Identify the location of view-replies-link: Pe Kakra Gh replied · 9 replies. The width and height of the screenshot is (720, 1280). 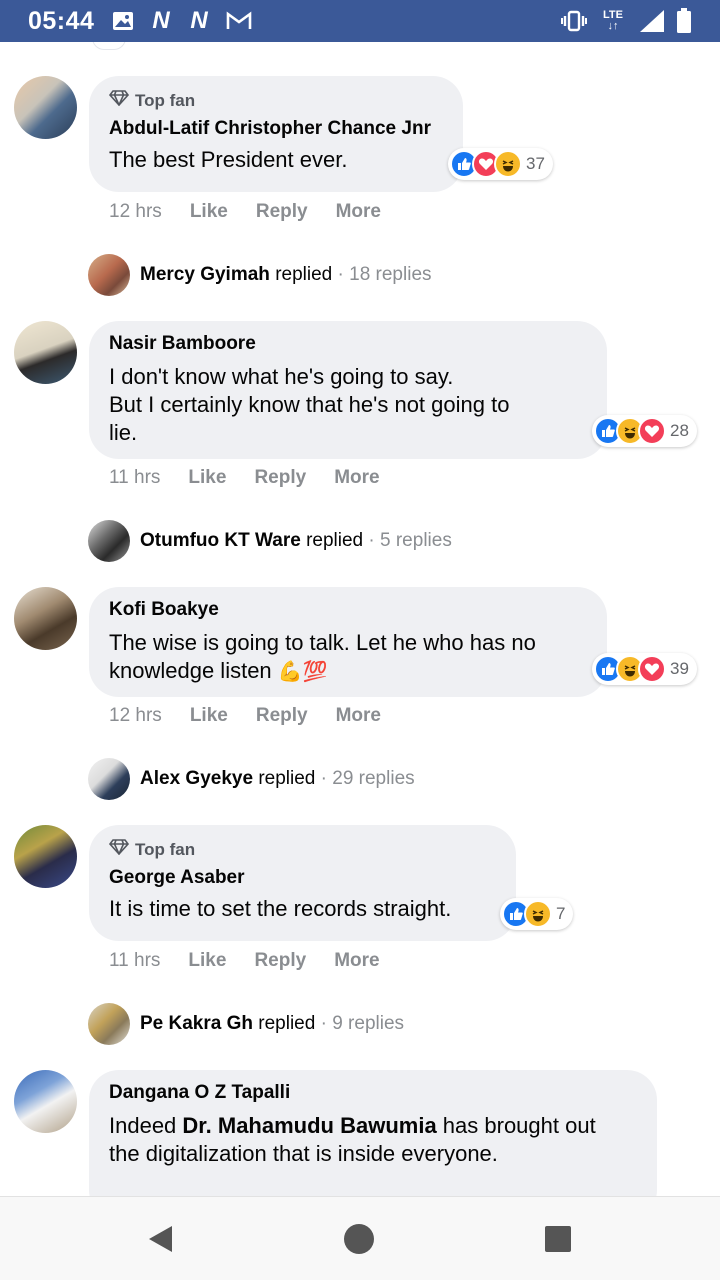
(246, 1024).